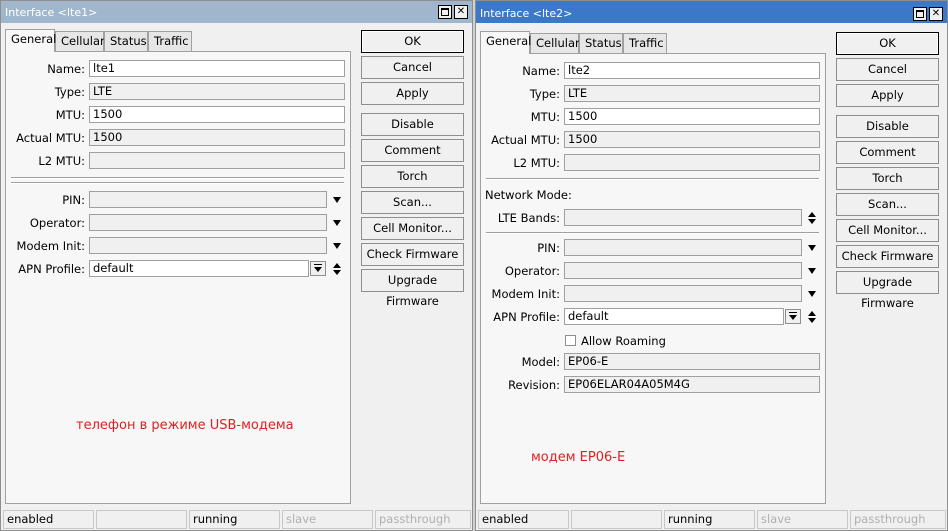 The height and width of the screenshot is (531, 948). I want to click on lte-bands-field, so click(683, 217).